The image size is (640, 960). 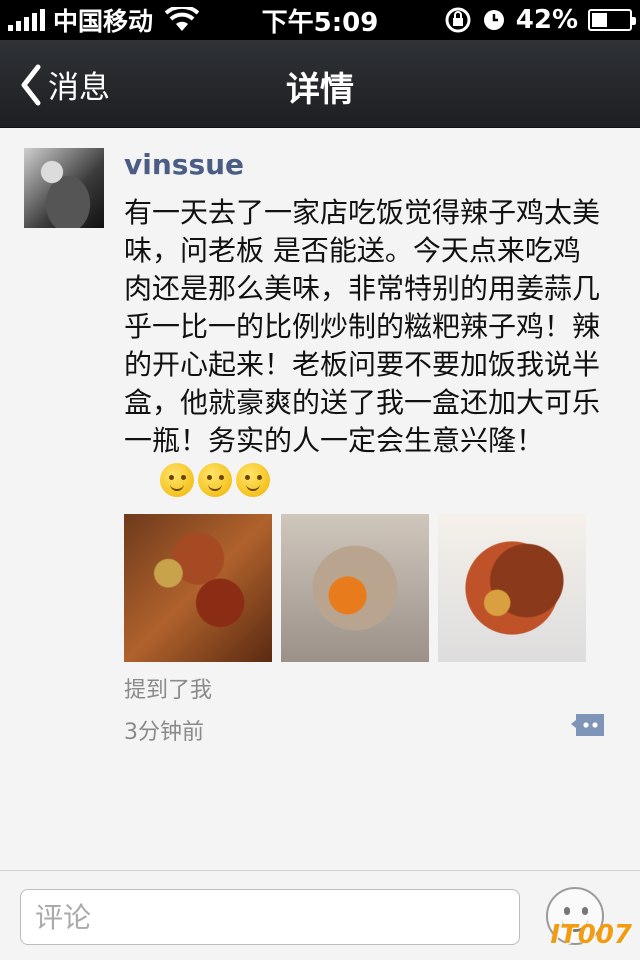 I want to click on emoji-row, so click(x=215, y=480).